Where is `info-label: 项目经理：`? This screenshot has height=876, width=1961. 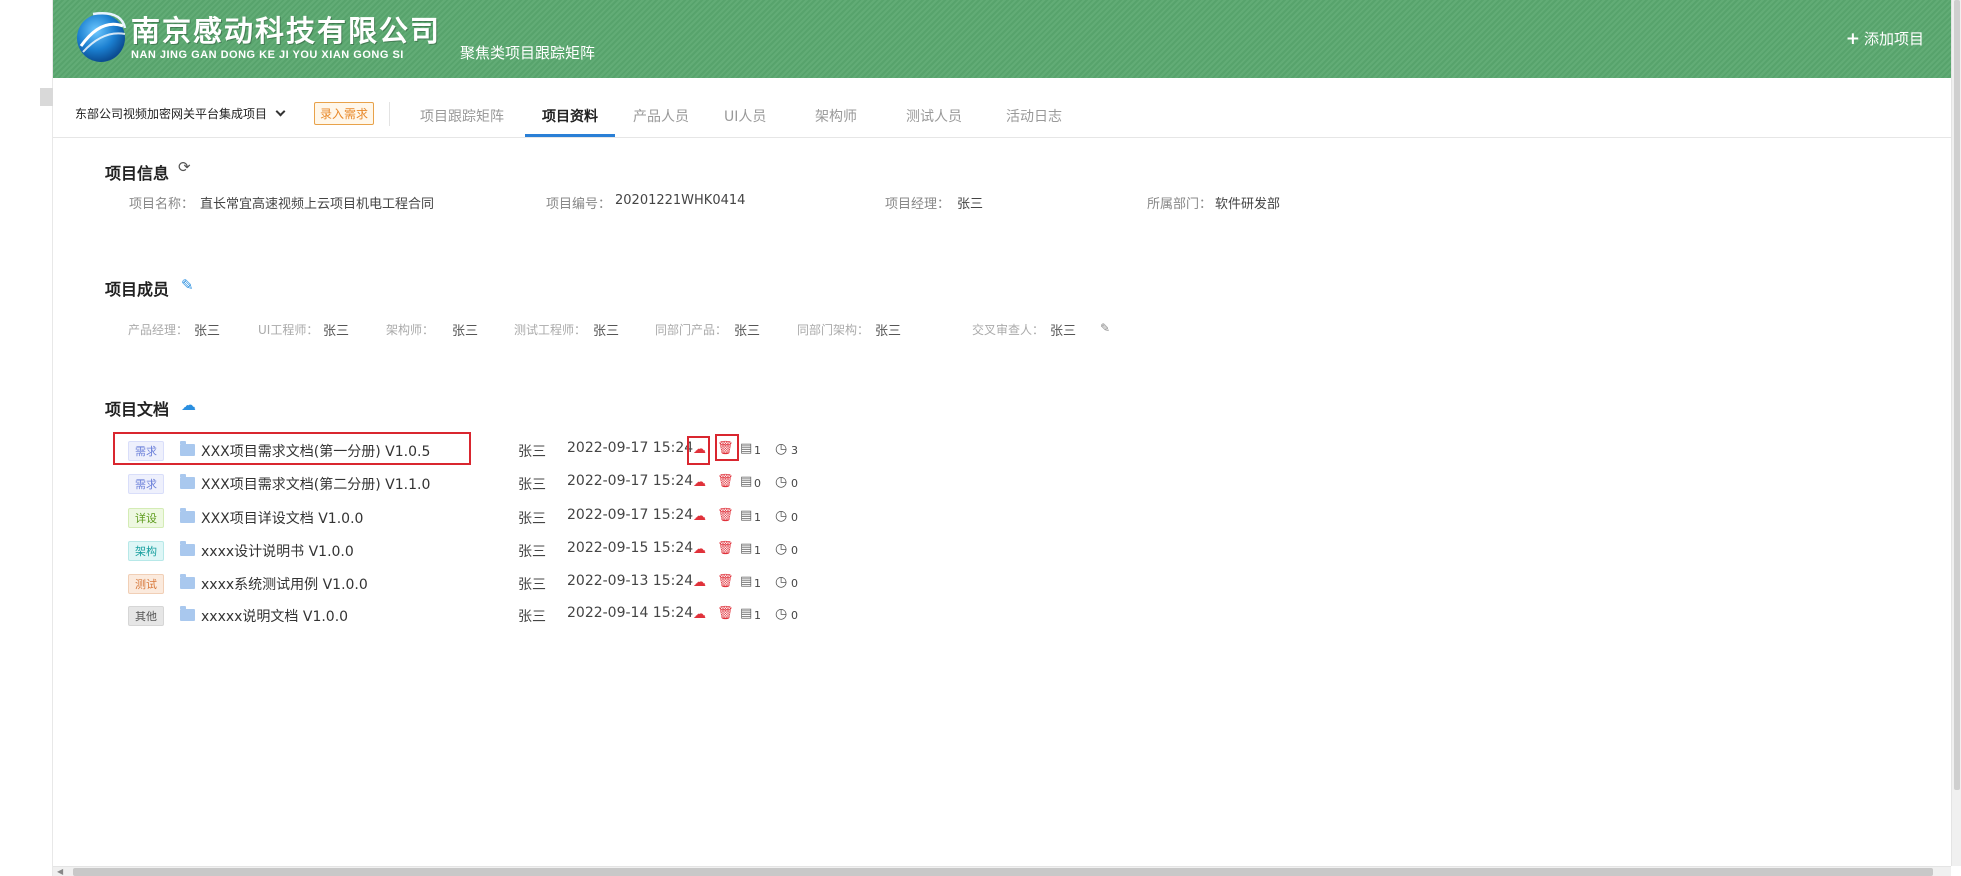 info-label: 项目经理： is located at coordinates (918, 204).